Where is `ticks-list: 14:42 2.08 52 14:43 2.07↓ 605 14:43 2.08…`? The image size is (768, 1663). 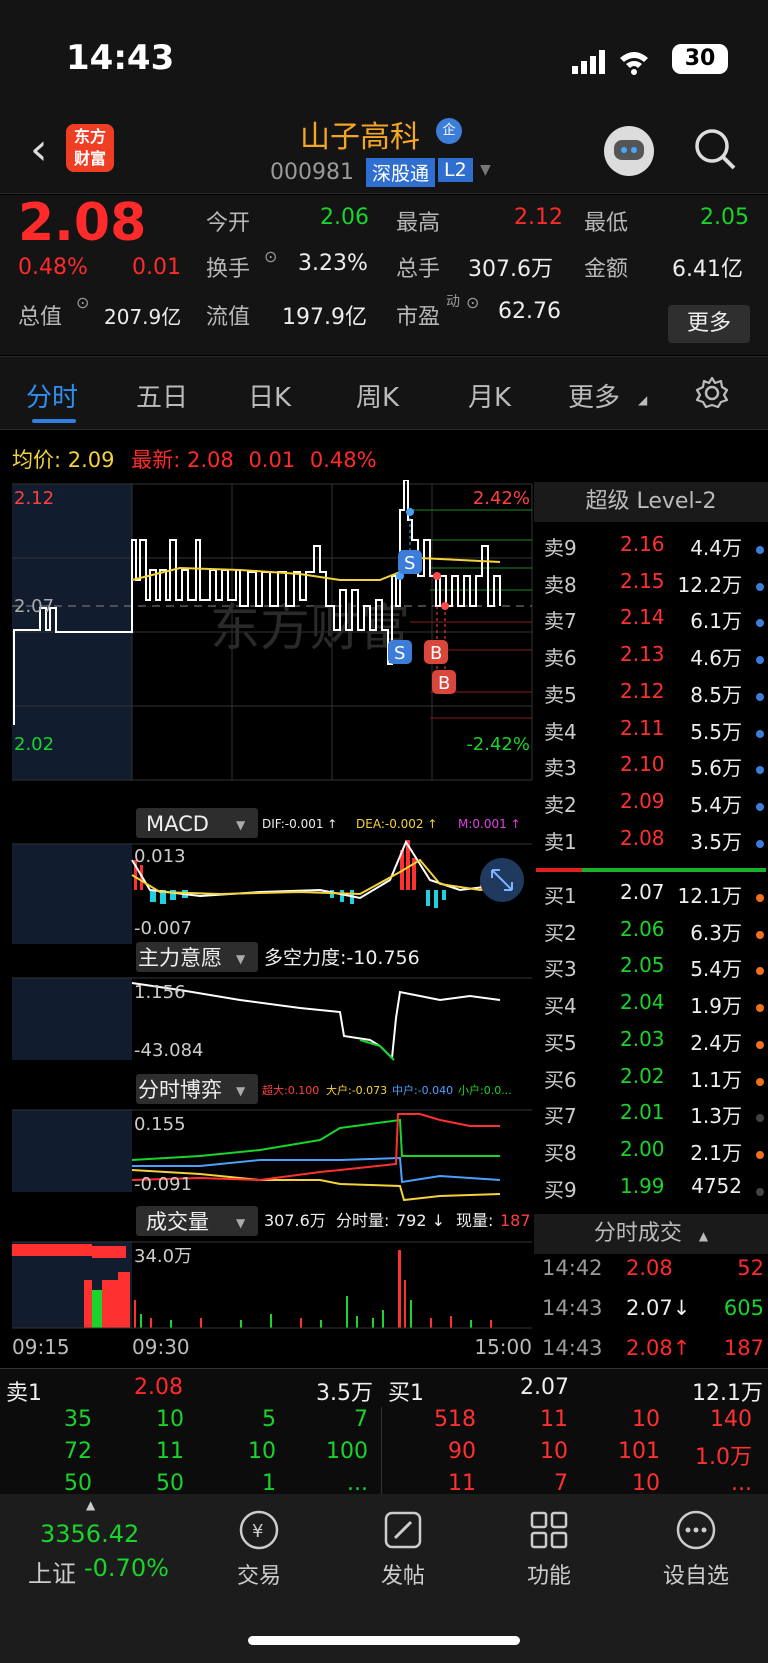 ticks-list: 14:42 2.08 52 14:43 2.07↓ 605 14:43 2.08… is located at coordinates (653, 1316).